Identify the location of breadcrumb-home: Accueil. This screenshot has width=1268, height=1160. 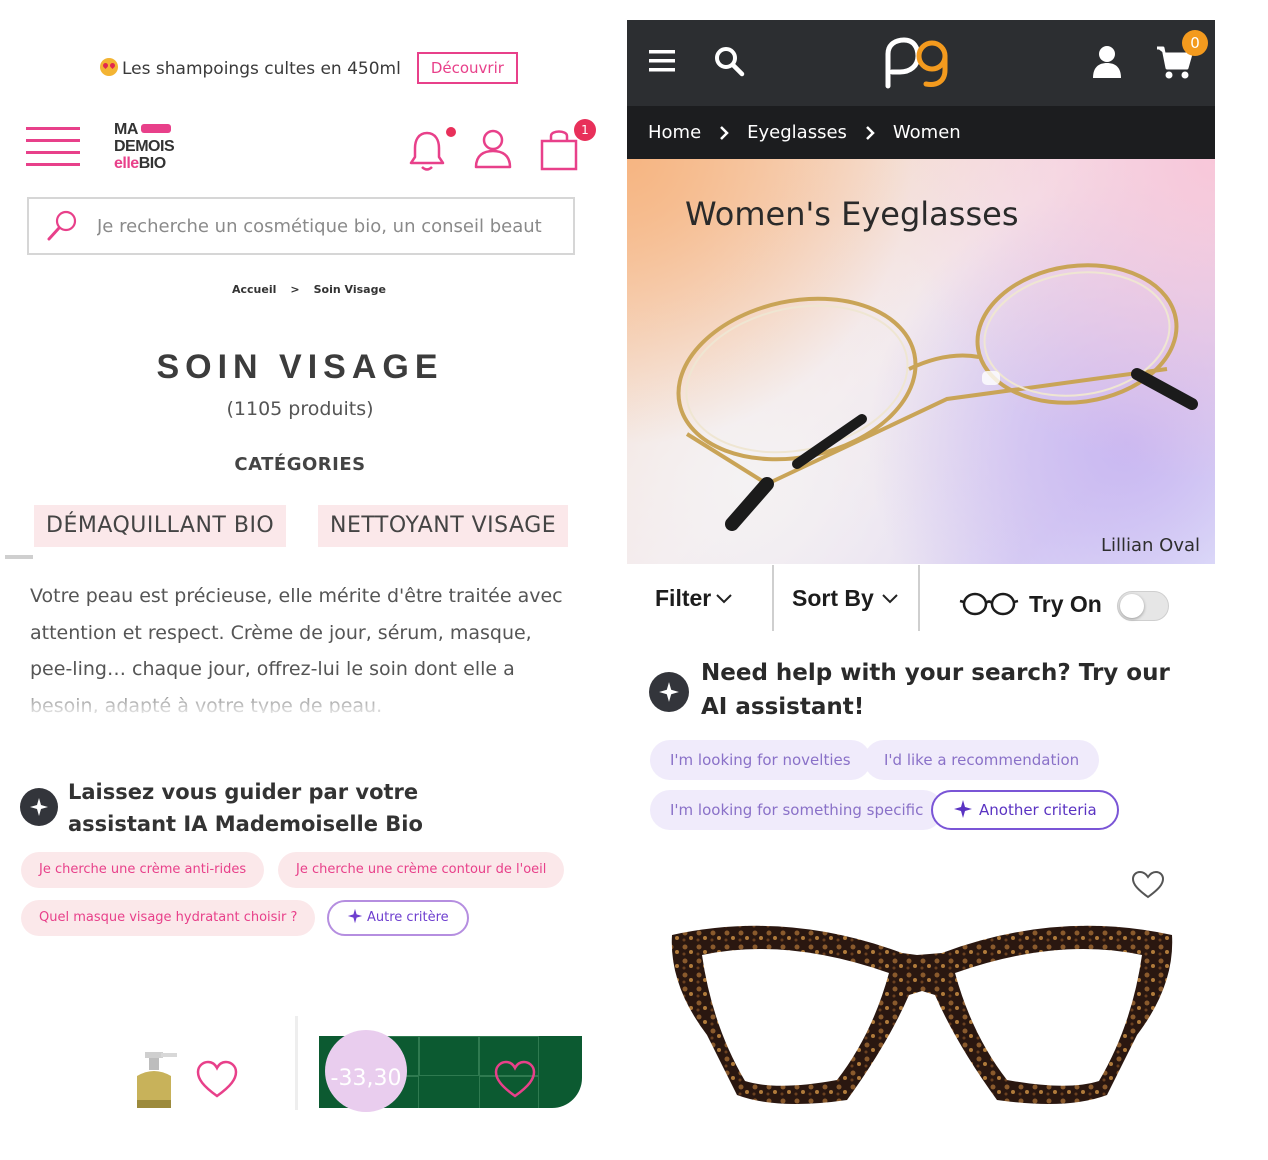
(254, 289).